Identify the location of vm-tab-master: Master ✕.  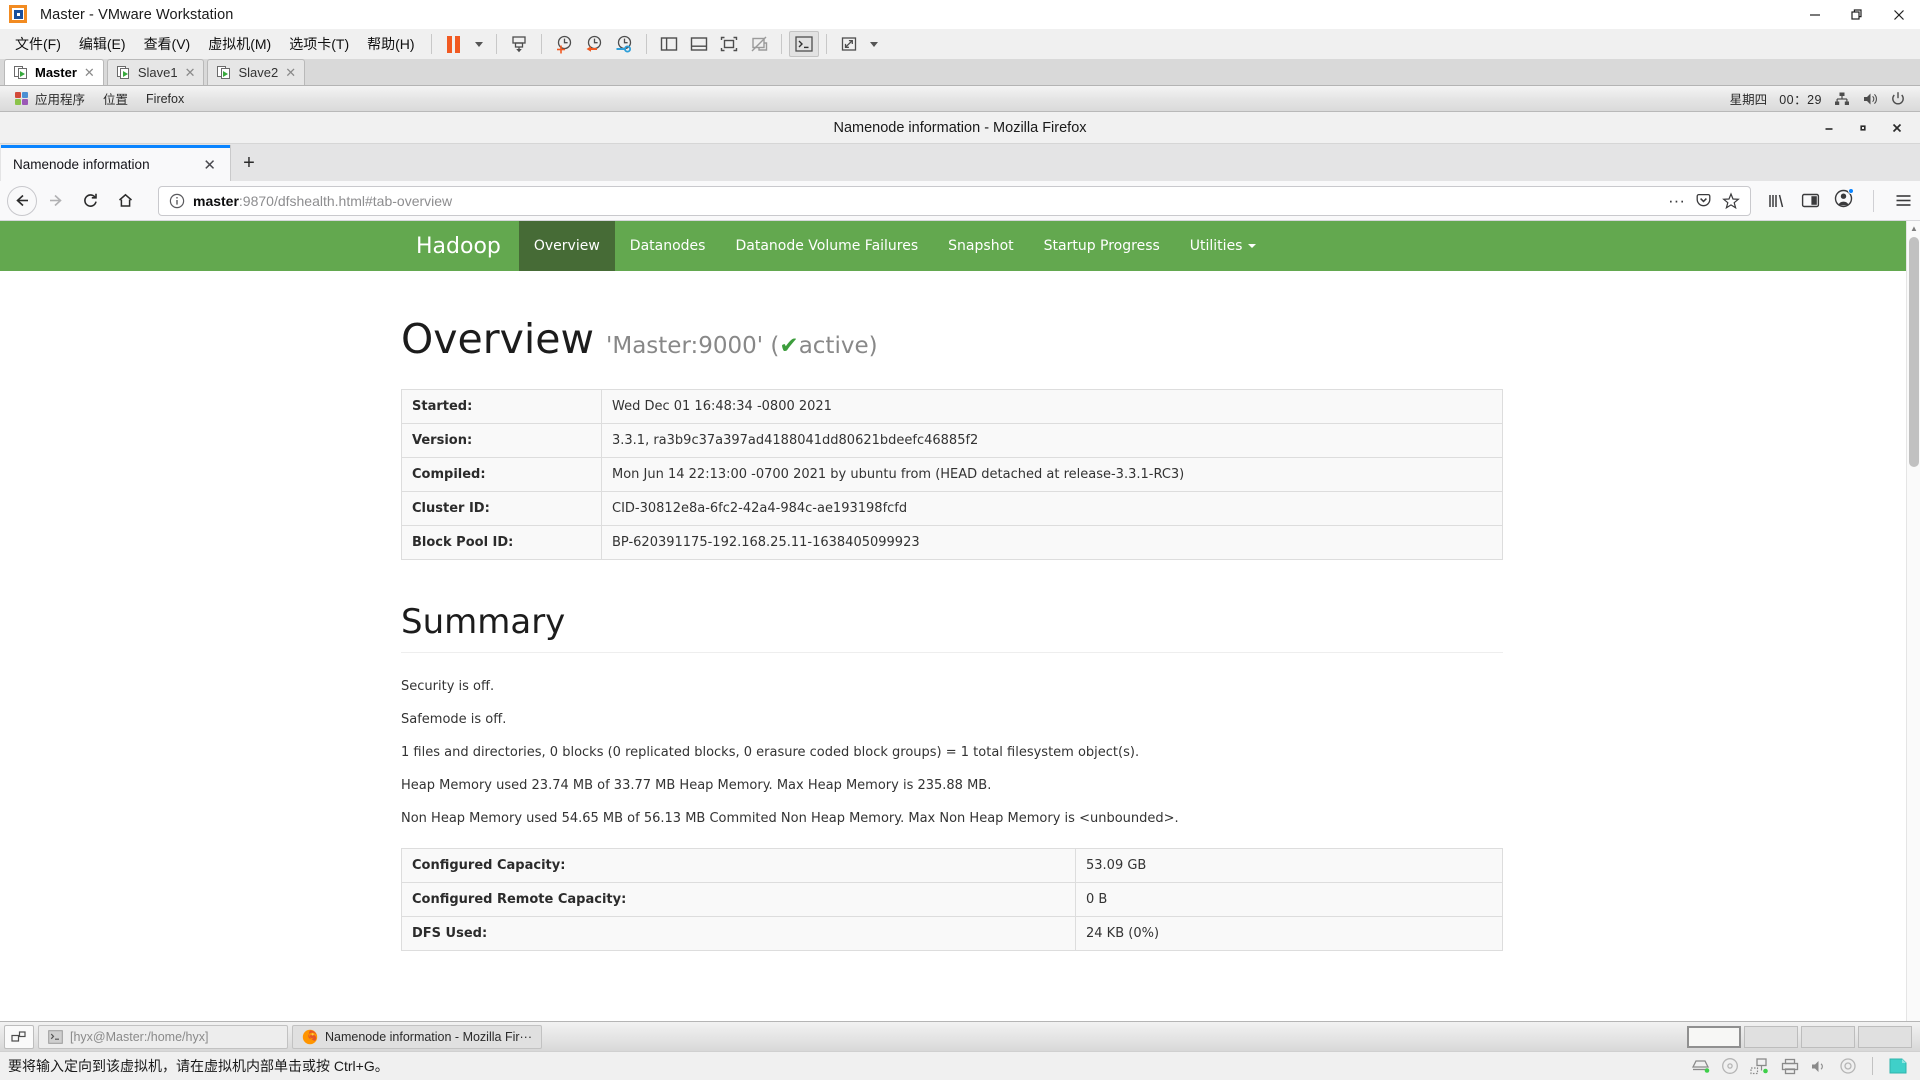
(54, 72).